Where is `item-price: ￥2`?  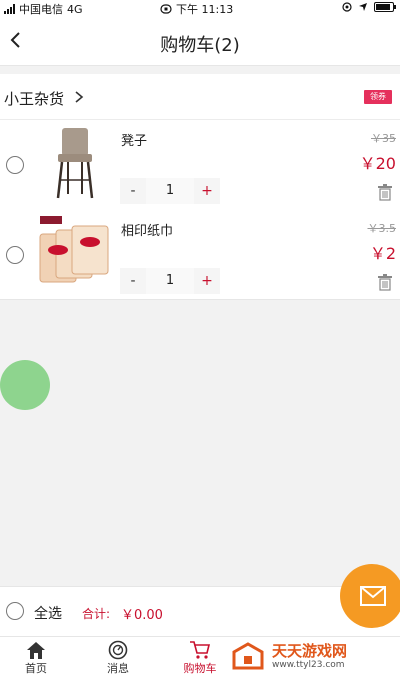 item-price: ￥2 is located at coordinates (382, 253).